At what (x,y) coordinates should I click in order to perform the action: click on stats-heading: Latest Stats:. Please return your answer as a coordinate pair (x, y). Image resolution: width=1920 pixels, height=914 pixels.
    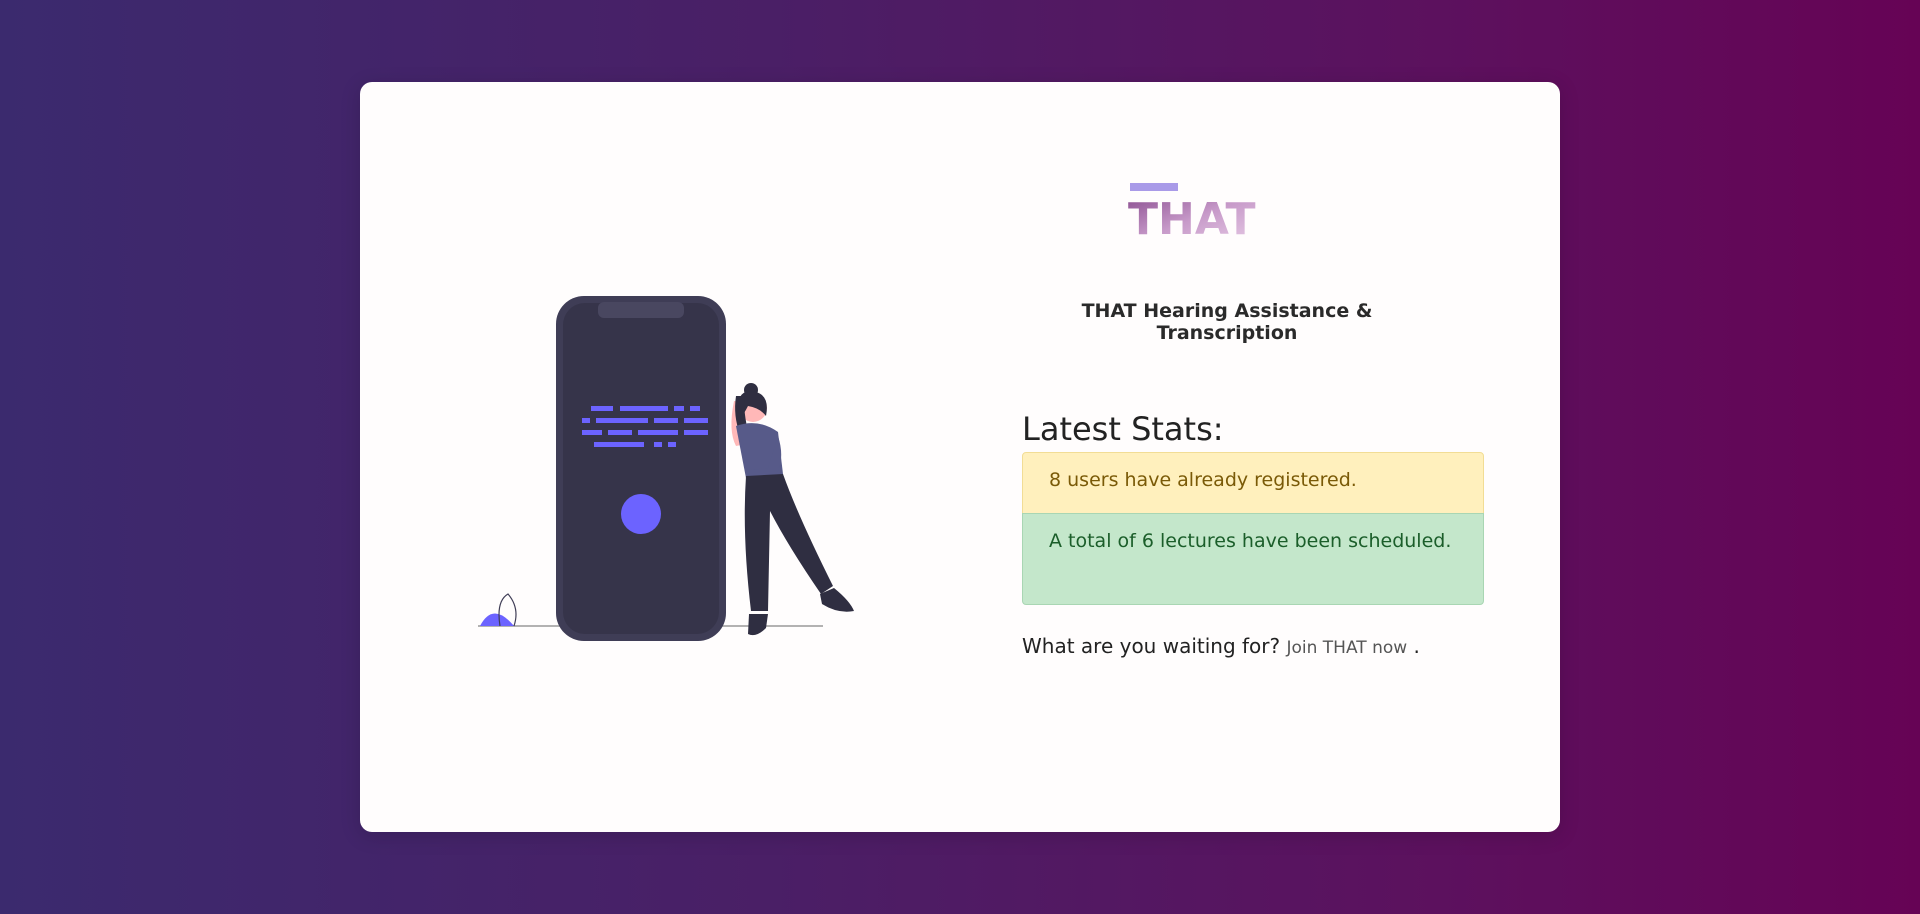
    Looking at the image, I should click on (1123, 429).